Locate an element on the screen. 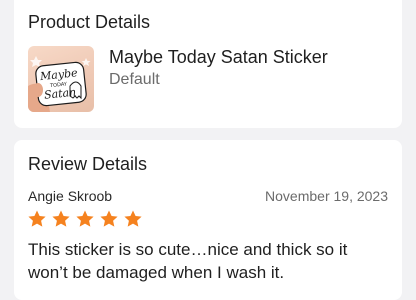 This screenshot has height=300, width=416. product-variant: Default is located at coordinates (134, 79).